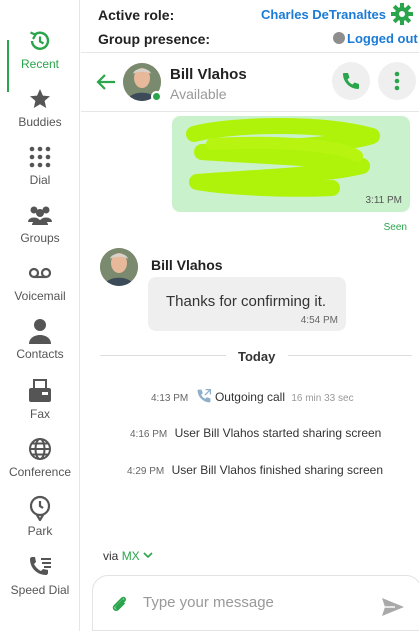  Describe the element at coordinates (146, 471) in the screenshot. I see `event-time: 4:29 PM` at that location.